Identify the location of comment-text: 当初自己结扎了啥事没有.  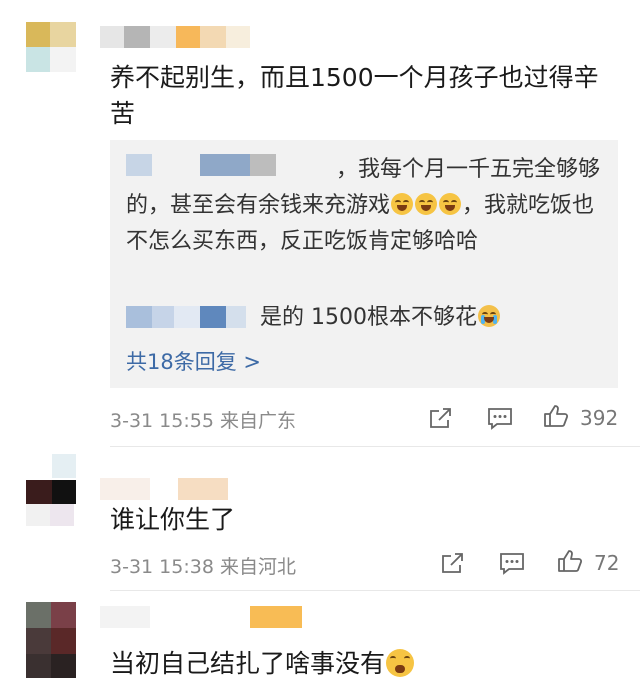
(365, 664).